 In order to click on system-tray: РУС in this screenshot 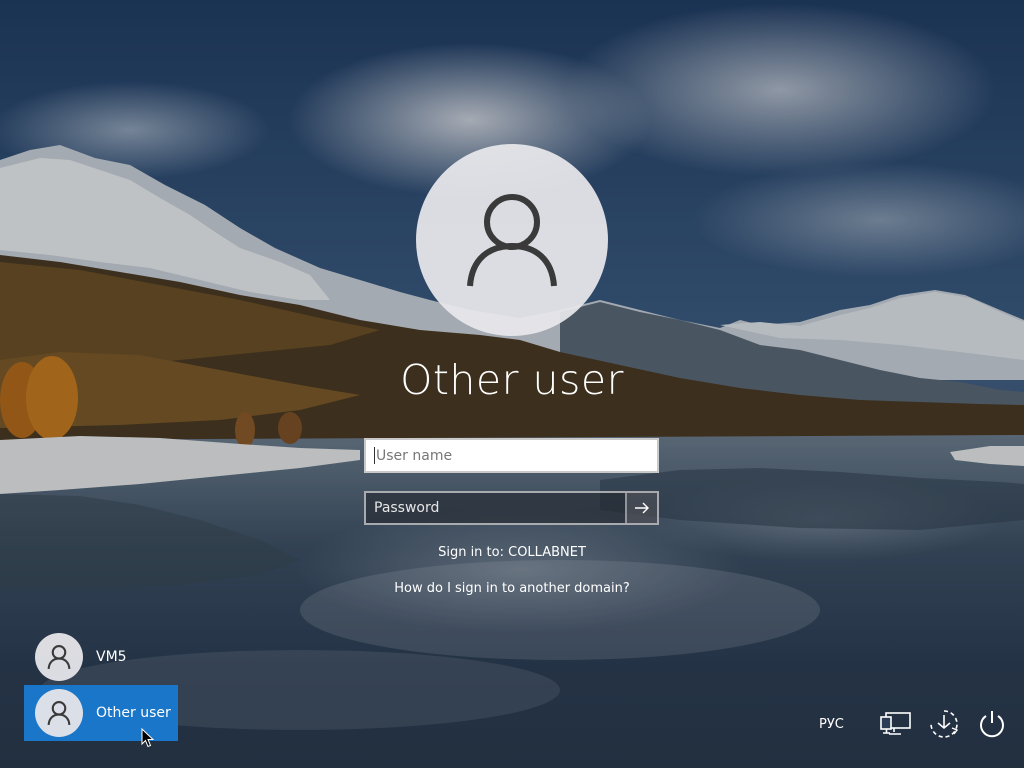, I will do `click(910, 724)`.